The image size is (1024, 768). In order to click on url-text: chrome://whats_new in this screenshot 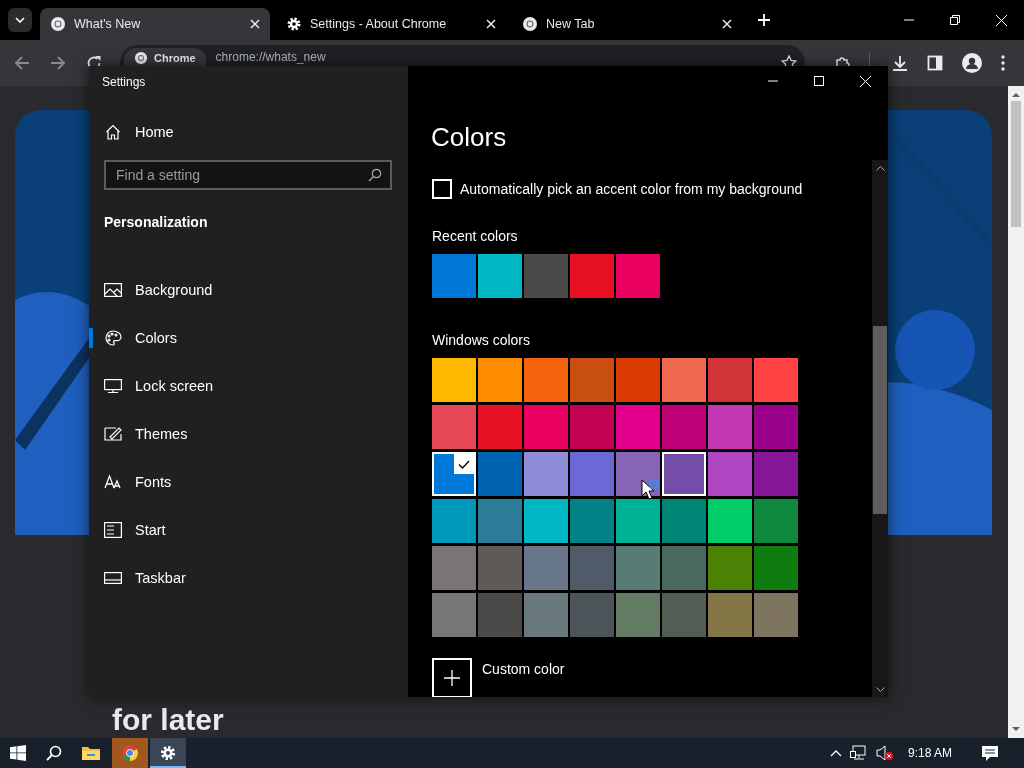, I will do `click(271, 57)`.